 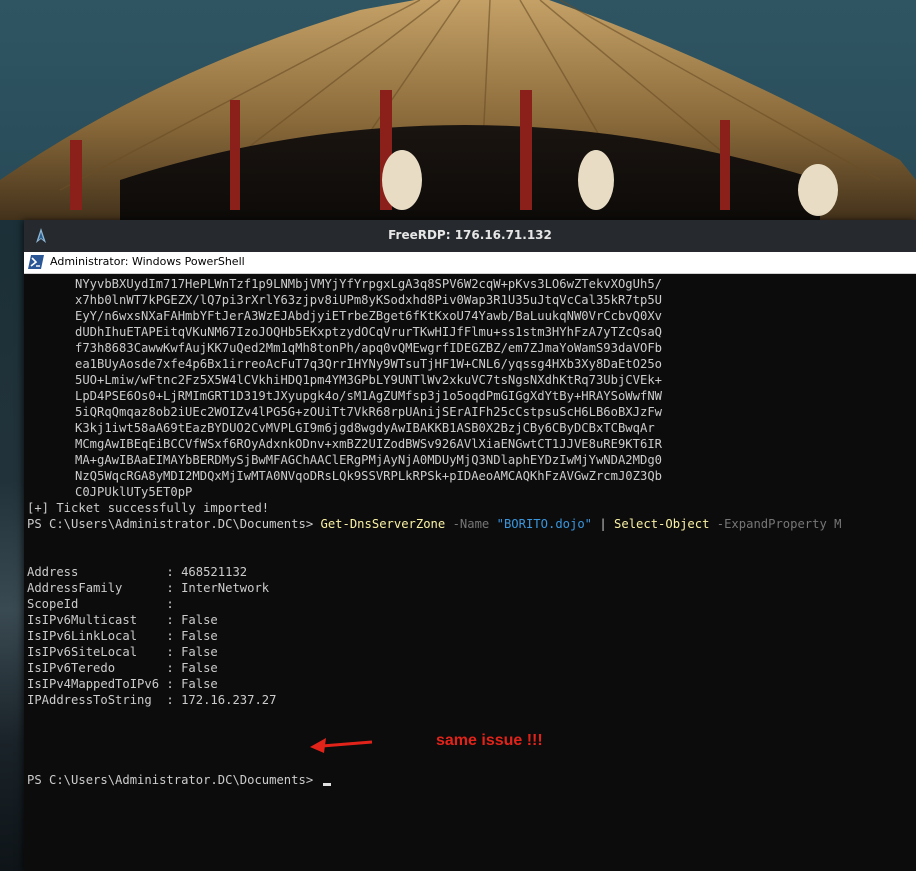 What do you see at coordinates (152, 700) in the screenshot?
I see `output-line-ip-address: IPAddressToString : 172.16.237.27` at bounding box center [152, 700].